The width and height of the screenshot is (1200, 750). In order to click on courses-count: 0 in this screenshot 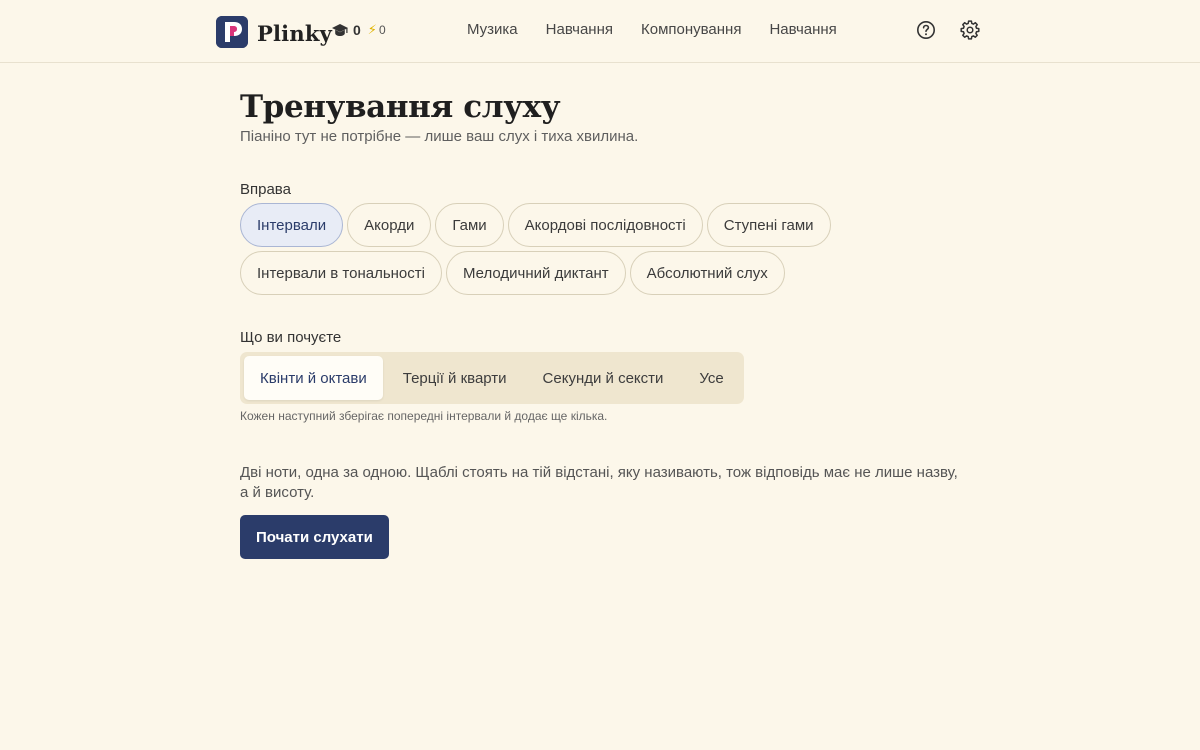, I will do `click(357, 30)`.